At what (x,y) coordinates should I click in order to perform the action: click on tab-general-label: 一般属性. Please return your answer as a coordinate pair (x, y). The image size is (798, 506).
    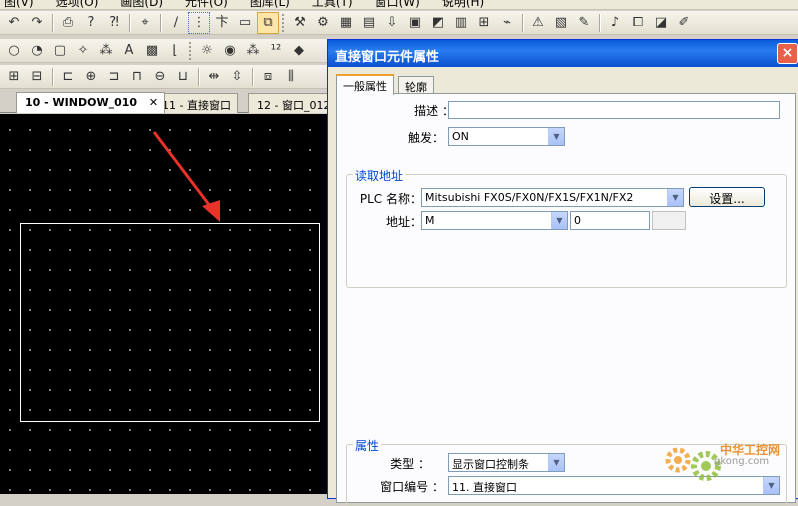
    Looking at the image, I should click on (365, 86).